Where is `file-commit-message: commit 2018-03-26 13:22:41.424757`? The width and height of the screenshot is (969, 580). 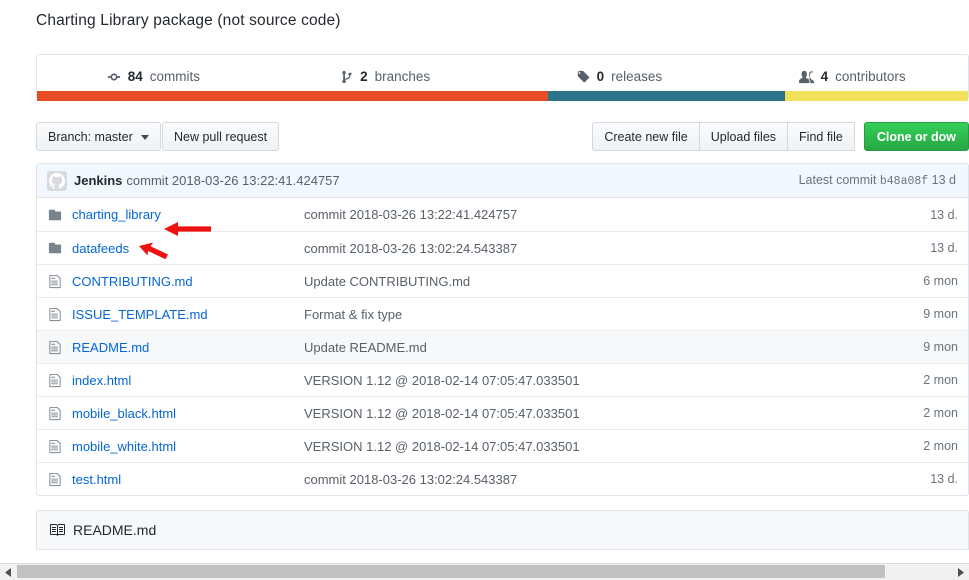
file-commit-message: commit 2018-03-26 13:22:41.424757 is located at coordinates (613, 214).